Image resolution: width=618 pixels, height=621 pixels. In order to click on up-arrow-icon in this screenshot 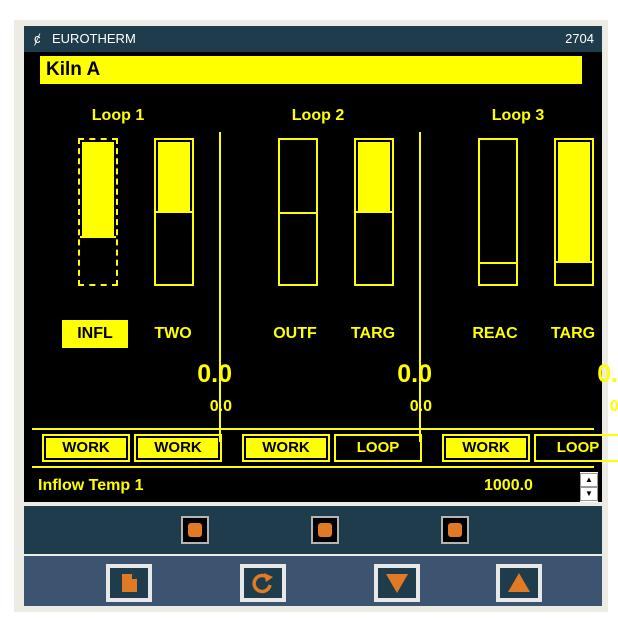, I will do `click(519, 582)`.